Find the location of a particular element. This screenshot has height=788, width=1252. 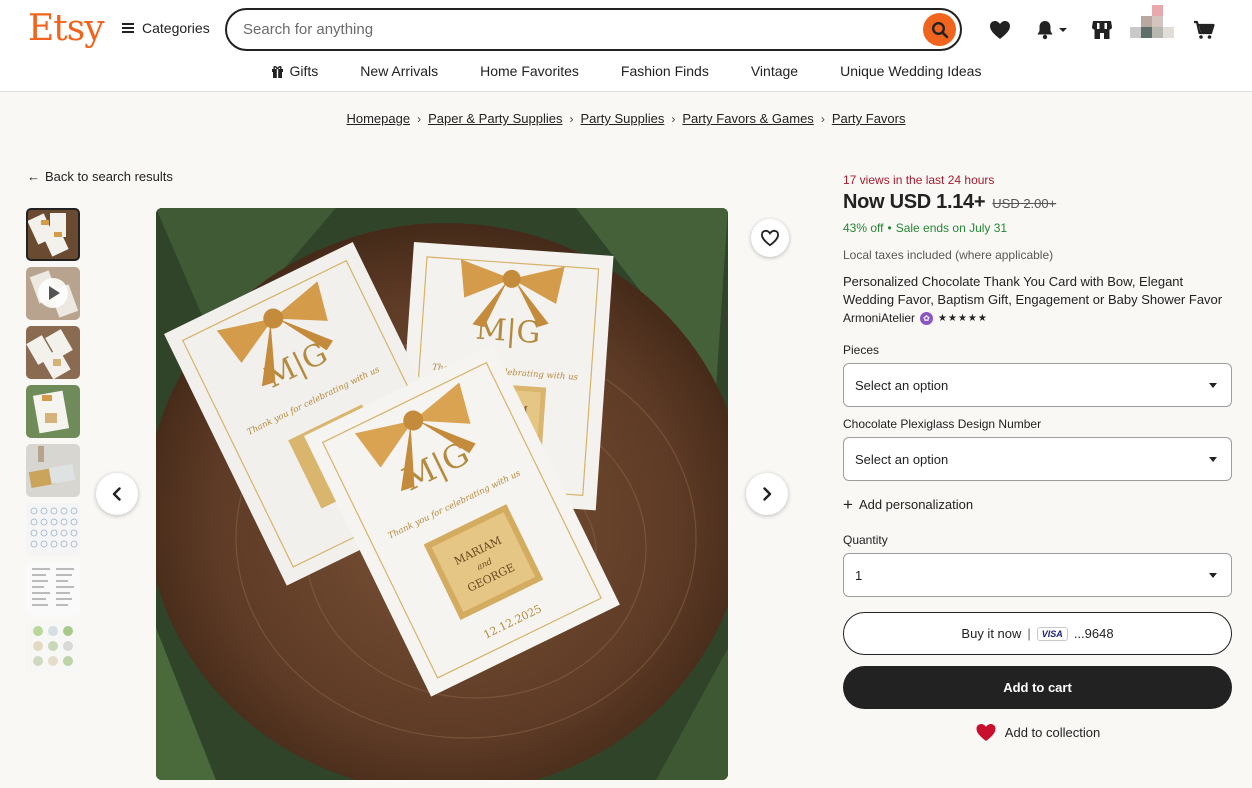

add-to-collection-label: Add to collection is located at coordinates (1052, 732).